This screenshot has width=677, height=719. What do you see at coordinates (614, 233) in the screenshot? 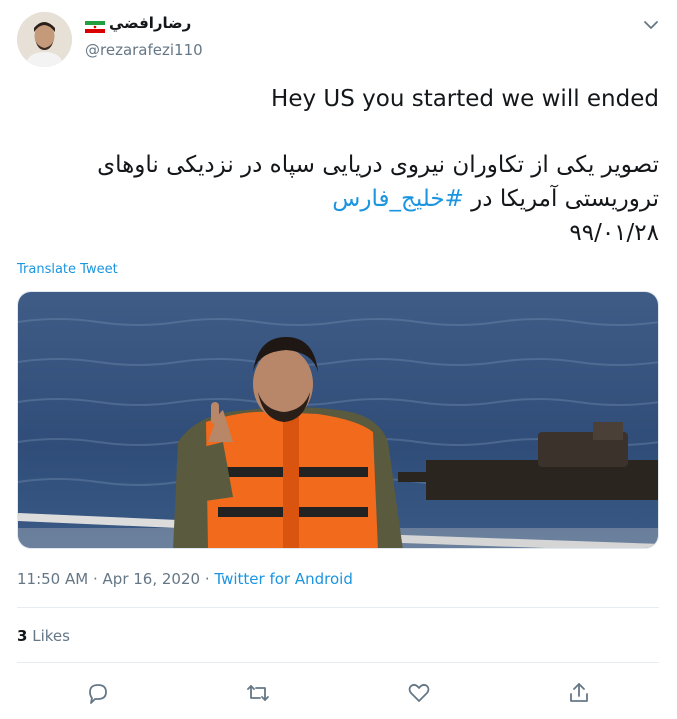
I see `persian-line-3: ۹۹/۰۱/۲۸` at bounding box center [614, 233].